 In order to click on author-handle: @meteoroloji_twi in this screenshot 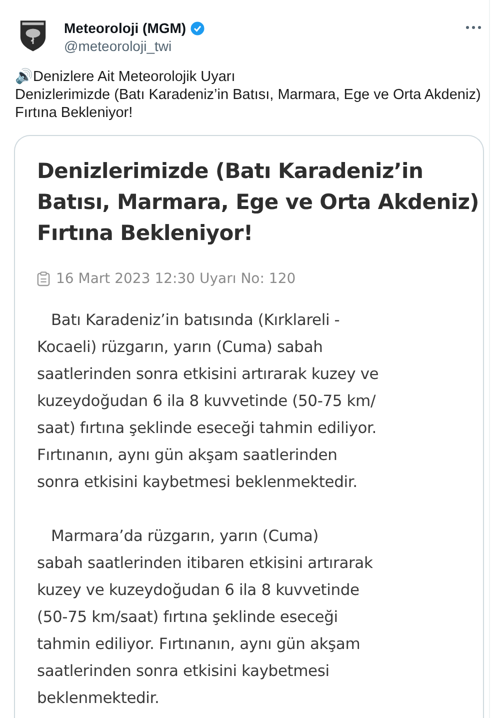, I will do `click(261, 46)`.